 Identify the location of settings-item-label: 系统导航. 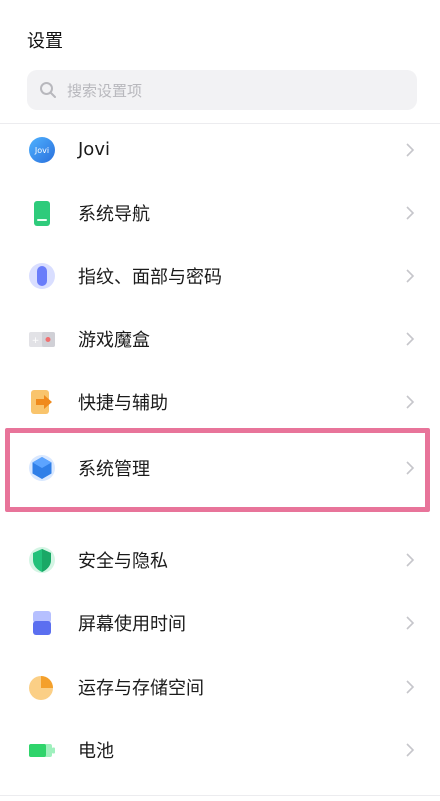
(114, 214).